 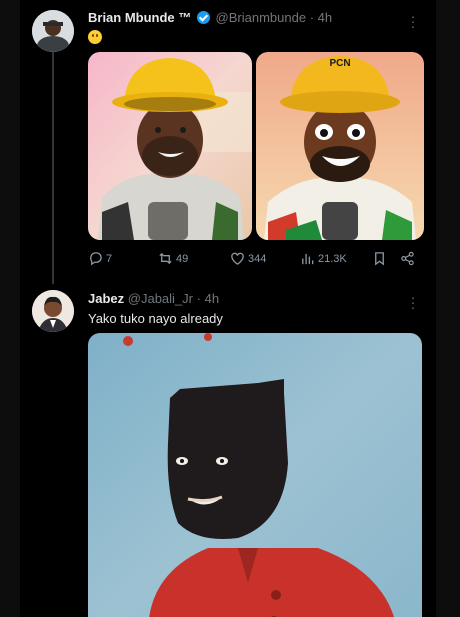 I want to click on retweet-icon, so click(x=165, y=258).